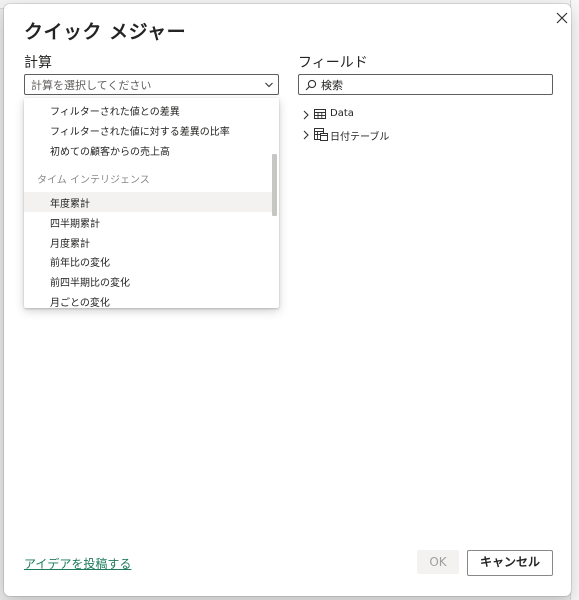 Image resolution: width=579 pixels, height=600 pixels. Describe the element at coordinates (148, 261) in the screenshot. I see `dropdown-item: 前年比の変化` at that location.